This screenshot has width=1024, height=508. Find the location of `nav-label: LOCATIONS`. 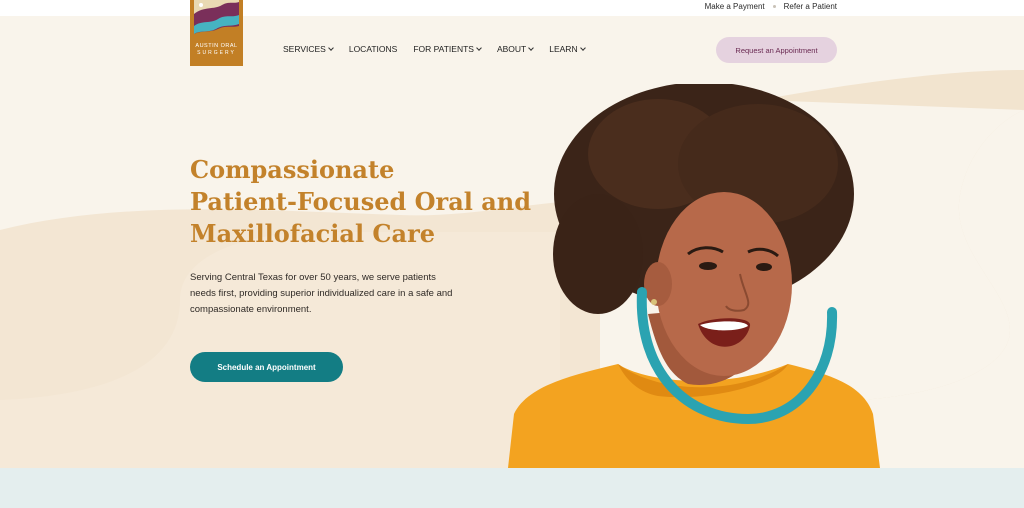

nav-label: LOCATIONS is located at coordinates (373, 49).